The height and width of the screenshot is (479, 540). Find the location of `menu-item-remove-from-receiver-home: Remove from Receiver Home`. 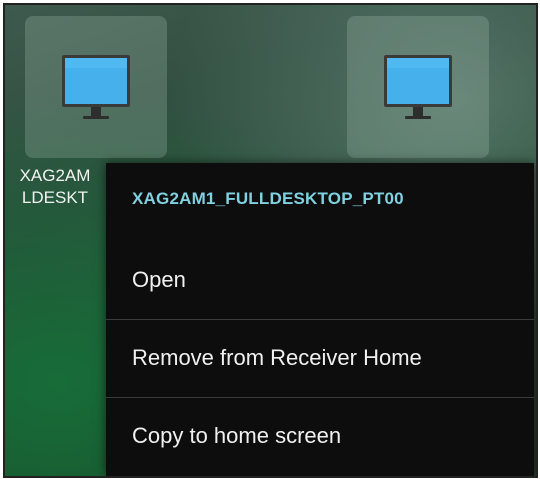

menu-item-remove-from-receiver-home: Remove from Receiver Home is located at coordinates (320, 358).